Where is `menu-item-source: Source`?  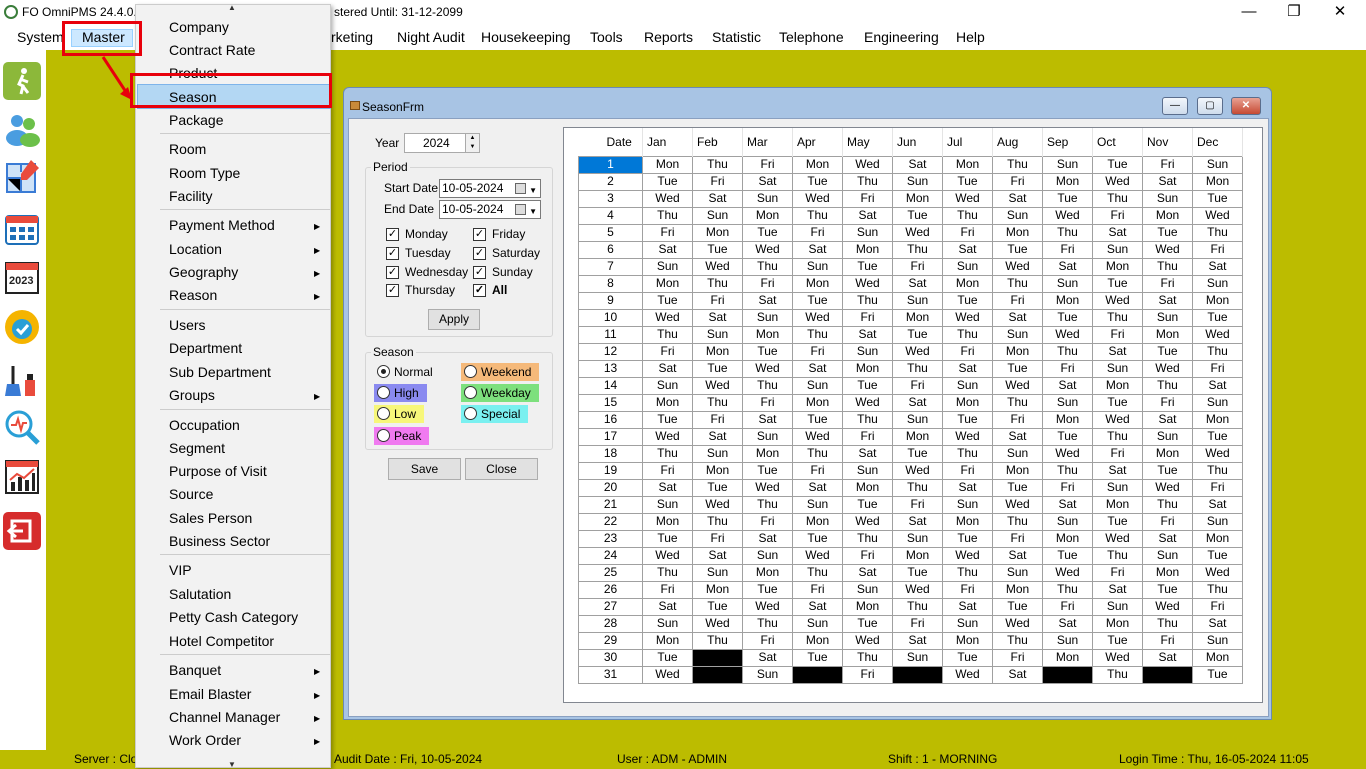 menu-item-source: Source is located at coordinates (249, 494).